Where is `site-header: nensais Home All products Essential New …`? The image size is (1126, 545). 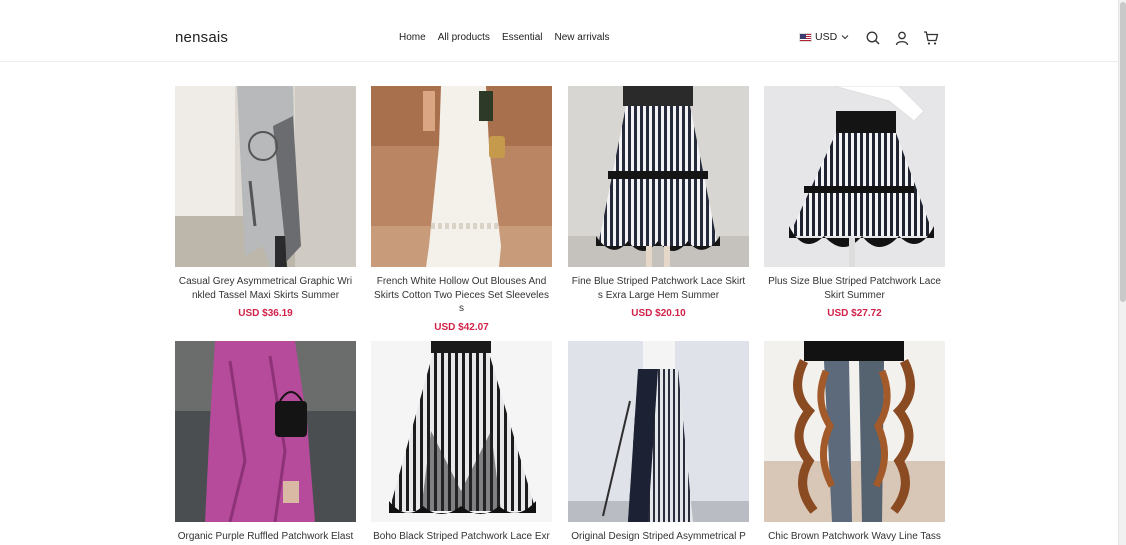 site-header: nensais Home All products Essential New … is located at coordinates (559, 31).